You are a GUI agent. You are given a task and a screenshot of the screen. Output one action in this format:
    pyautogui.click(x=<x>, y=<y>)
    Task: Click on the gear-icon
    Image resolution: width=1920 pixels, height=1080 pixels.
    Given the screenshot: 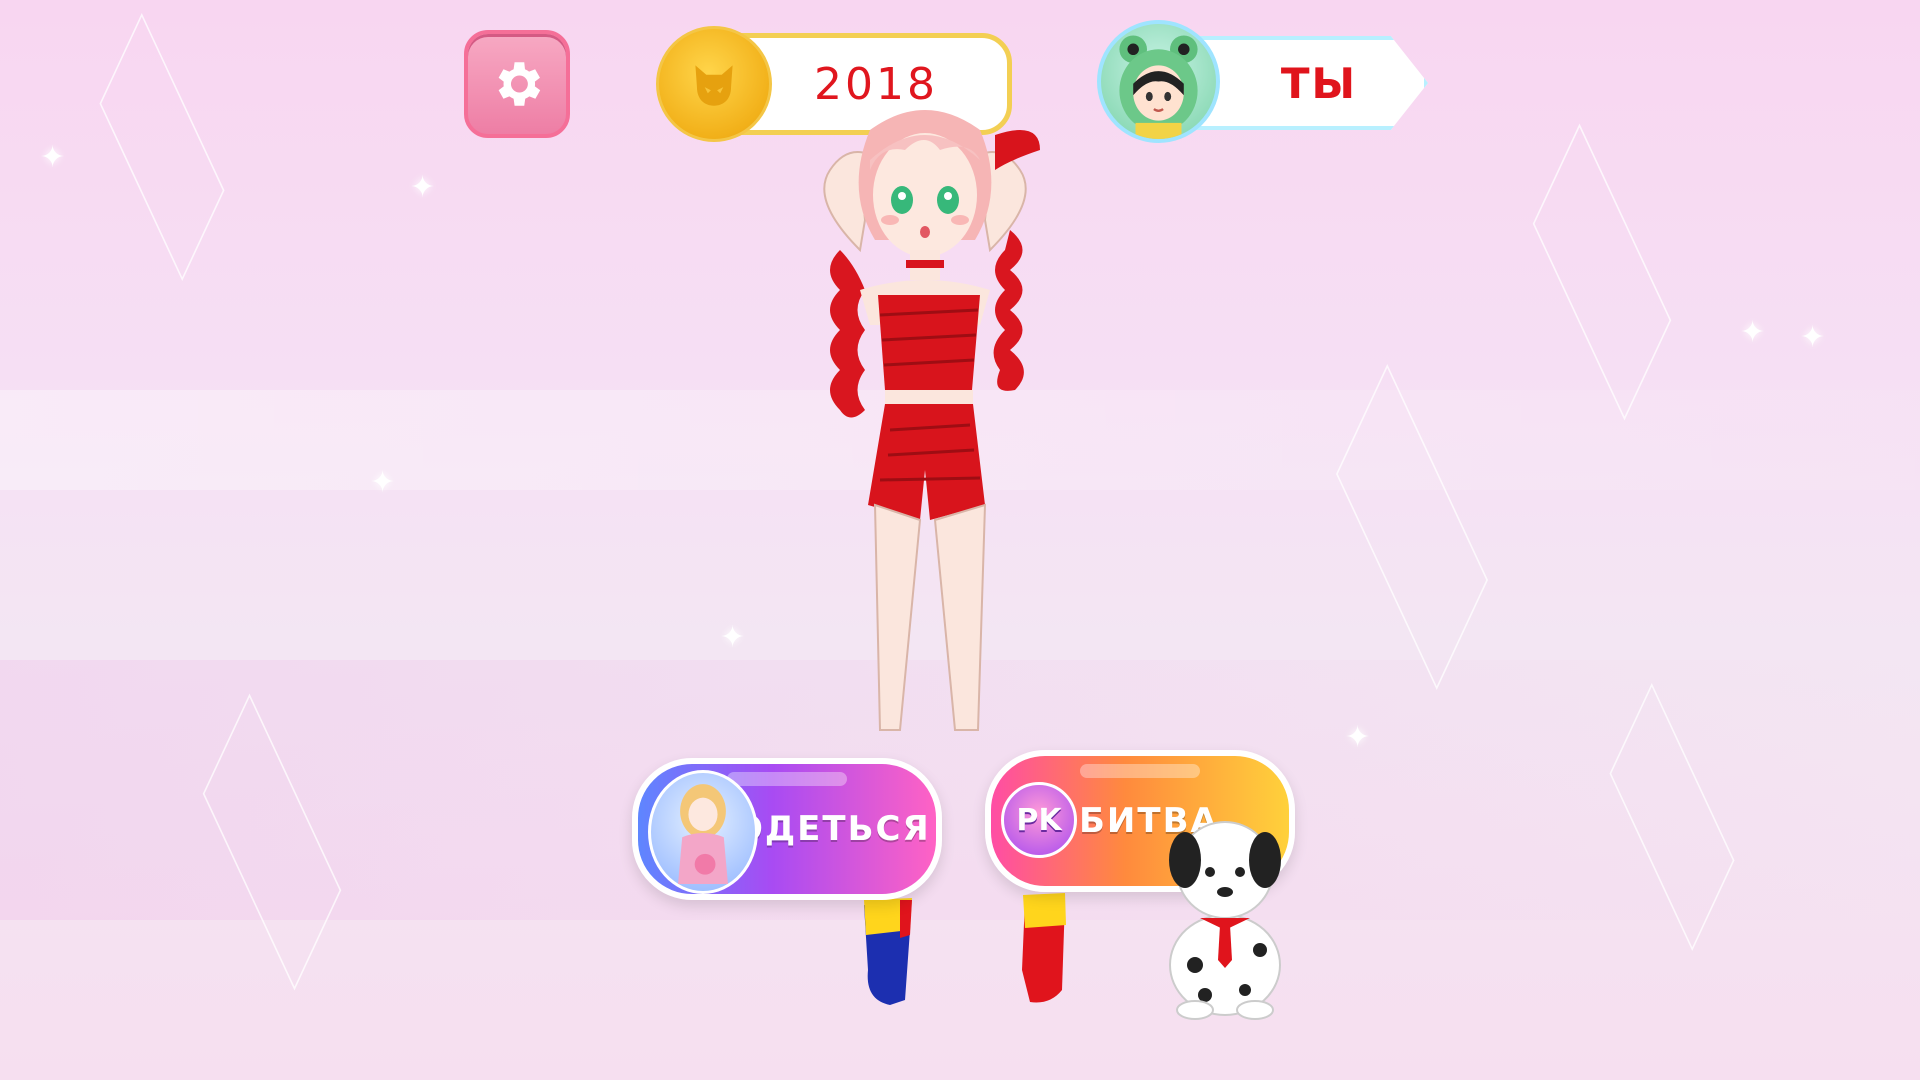 What is the action you would take?
    pyautogui.click(x=519, y=84)
    